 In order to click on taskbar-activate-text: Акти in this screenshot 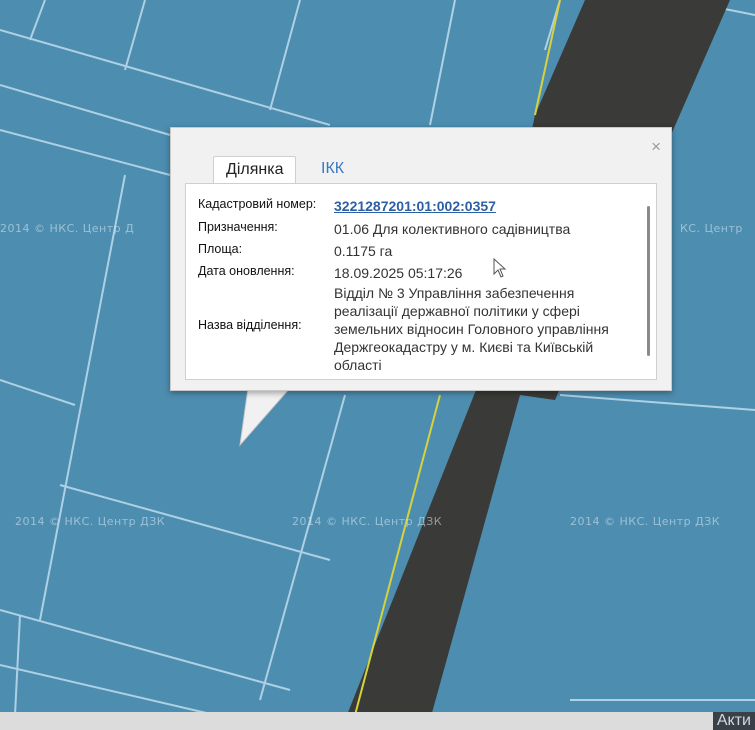, I will do `click(733, 721)`.